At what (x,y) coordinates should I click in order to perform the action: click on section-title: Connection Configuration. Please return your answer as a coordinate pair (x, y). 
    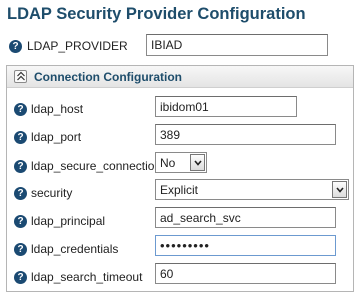
    Looking at the image, I should click on (108, 77).